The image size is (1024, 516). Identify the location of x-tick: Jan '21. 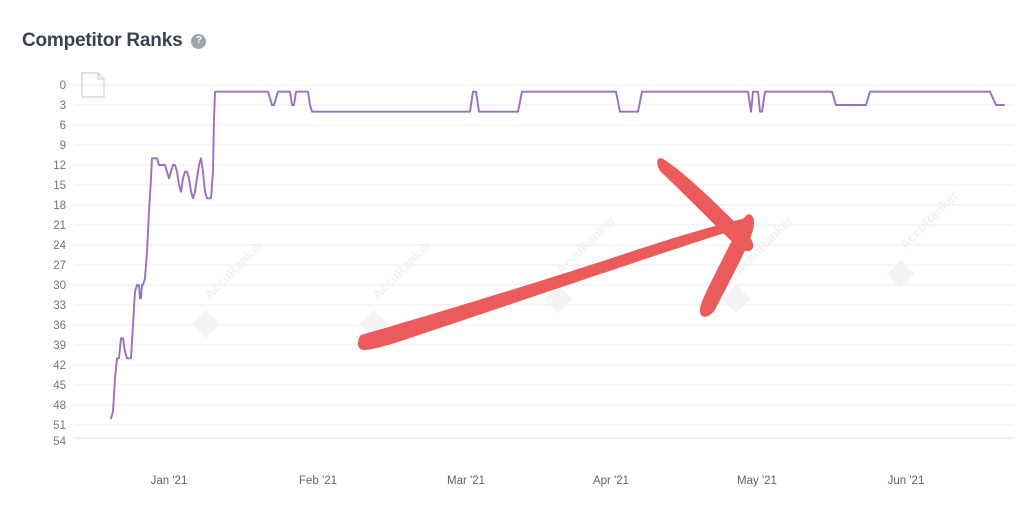
(169, 481).